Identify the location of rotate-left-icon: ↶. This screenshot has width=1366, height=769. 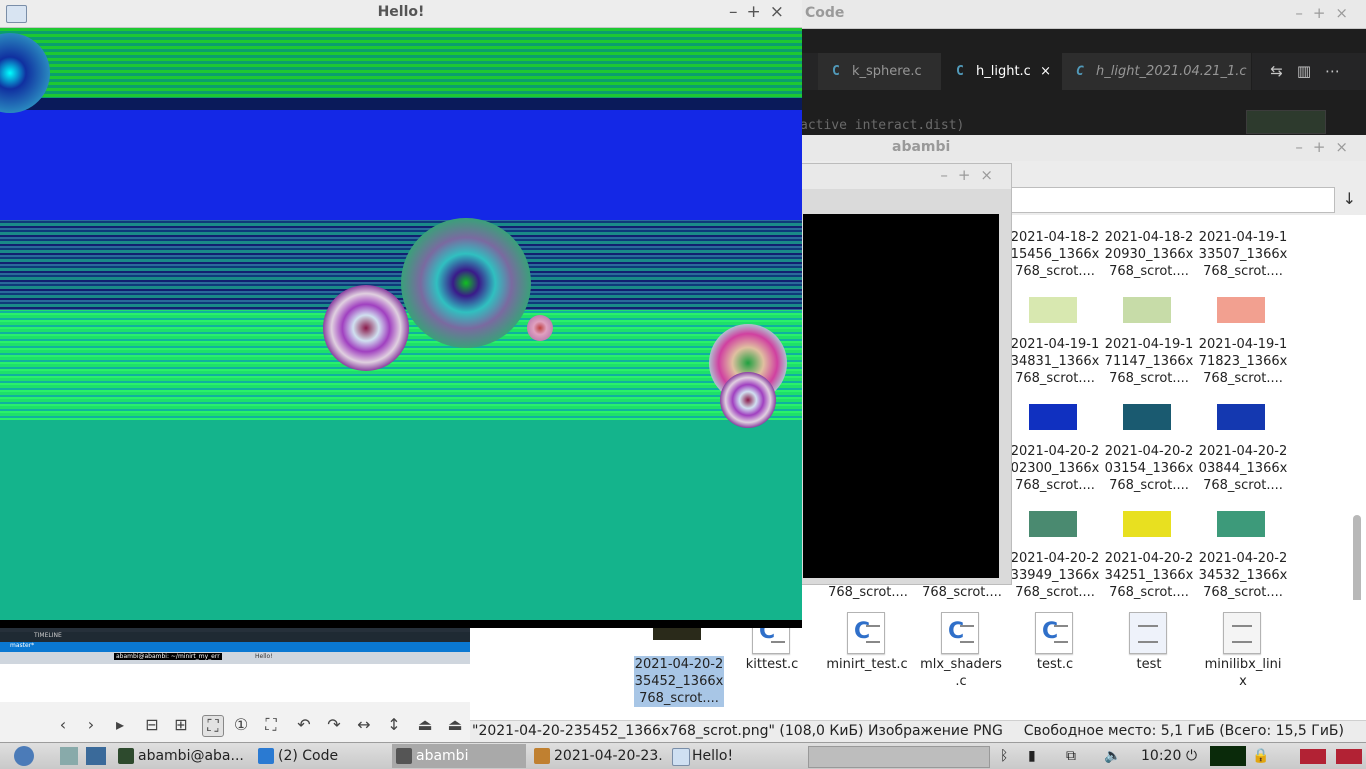
(304, 725).